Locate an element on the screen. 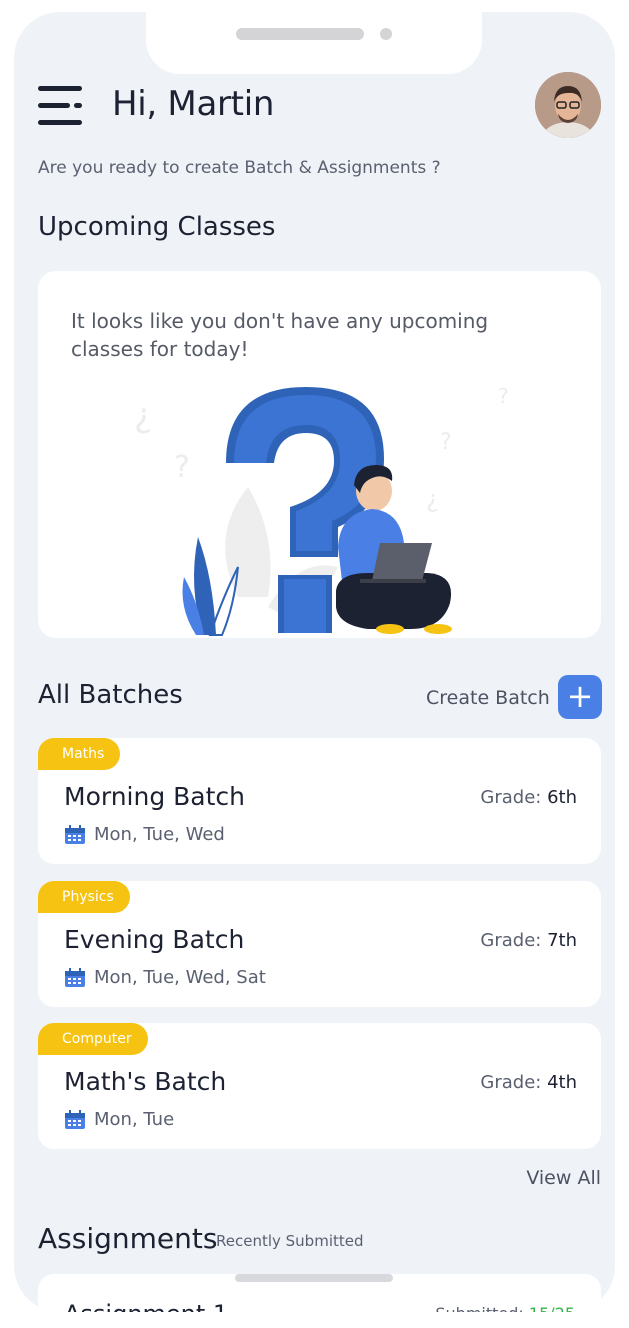 The height and width of the screenshot is (1328, 629). batch-grade: Grade: 7th is located at coordinates (528, 940).